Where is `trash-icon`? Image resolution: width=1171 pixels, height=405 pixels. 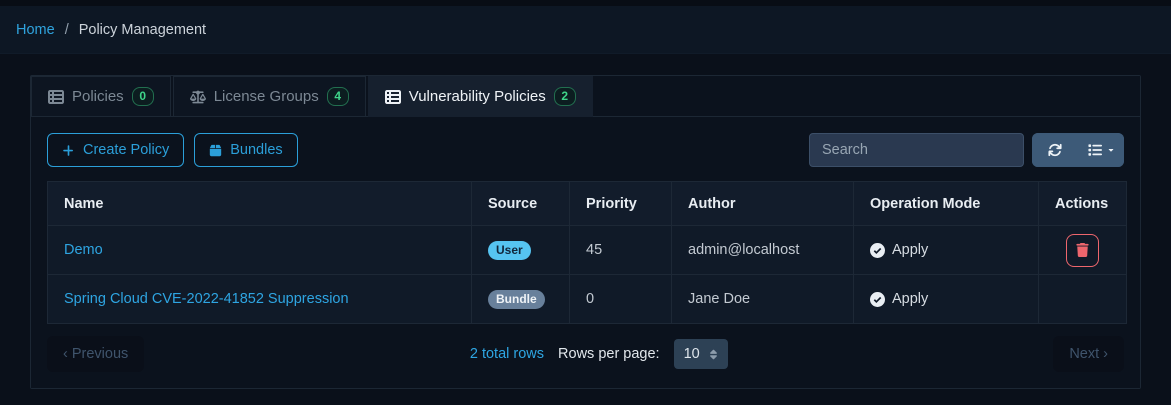 trash-icon is located at coordinates (1082, 250).